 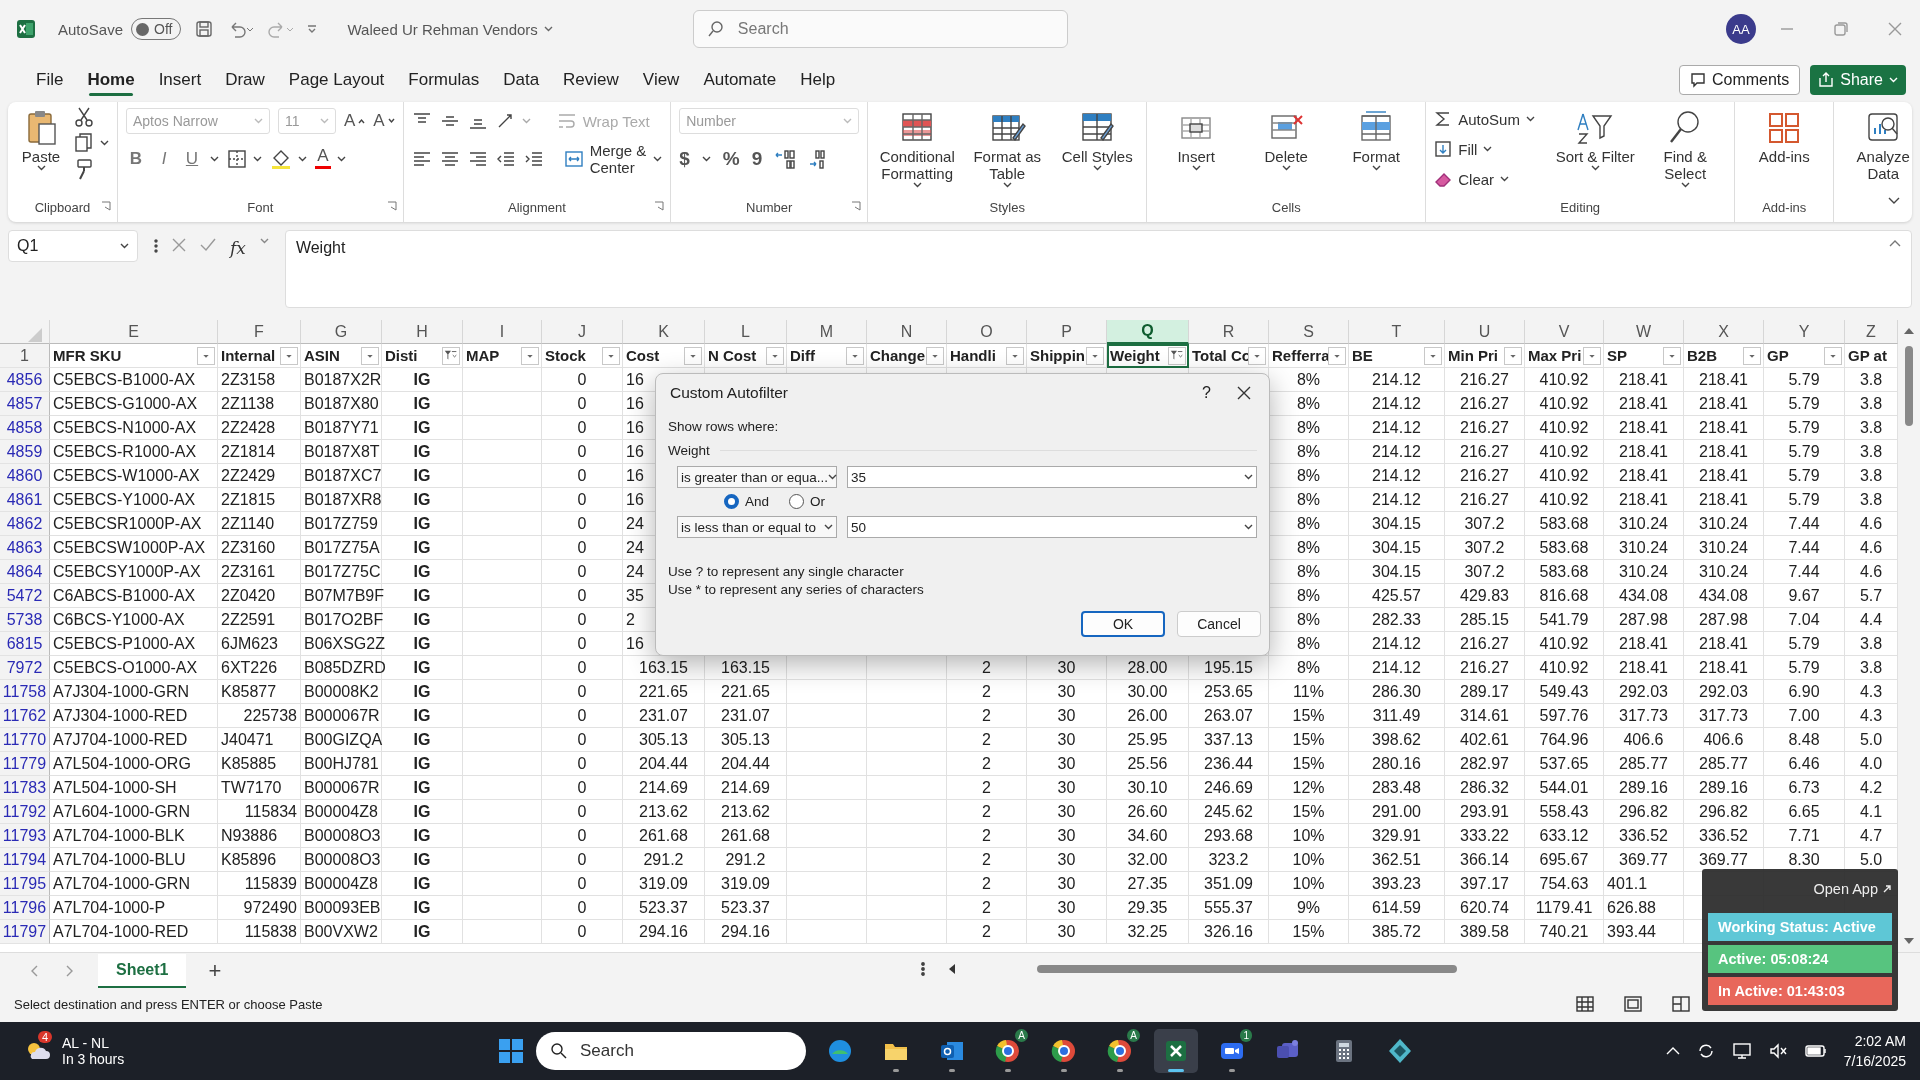 What do you see at coordinates (1485, 332) in the screenshot?
I see `column-letter: U` at bounding box center [1485, 332].